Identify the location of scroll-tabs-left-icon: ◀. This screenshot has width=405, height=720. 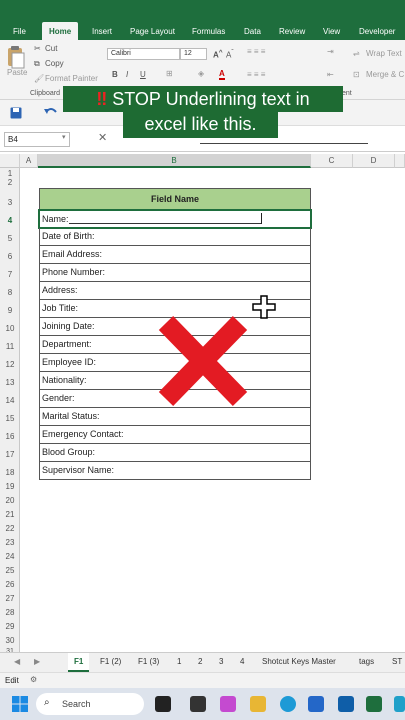
(17, 661).